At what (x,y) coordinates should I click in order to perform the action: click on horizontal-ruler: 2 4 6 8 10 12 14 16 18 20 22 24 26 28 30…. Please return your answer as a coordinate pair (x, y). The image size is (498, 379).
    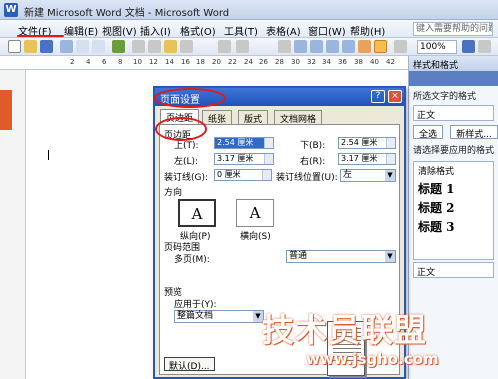
    Looking at the image, I should click on (204, 63).